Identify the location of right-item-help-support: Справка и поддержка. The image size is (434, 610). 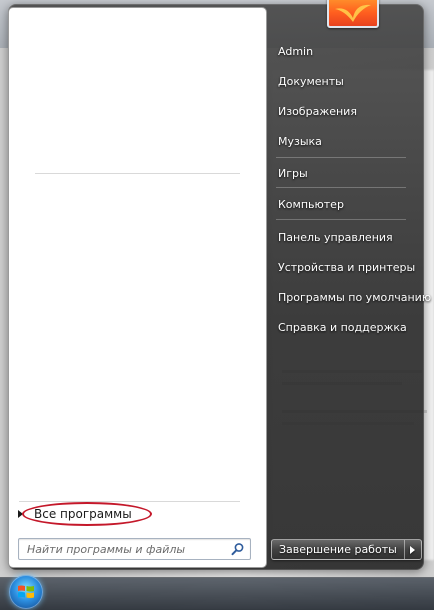
(342, 327).